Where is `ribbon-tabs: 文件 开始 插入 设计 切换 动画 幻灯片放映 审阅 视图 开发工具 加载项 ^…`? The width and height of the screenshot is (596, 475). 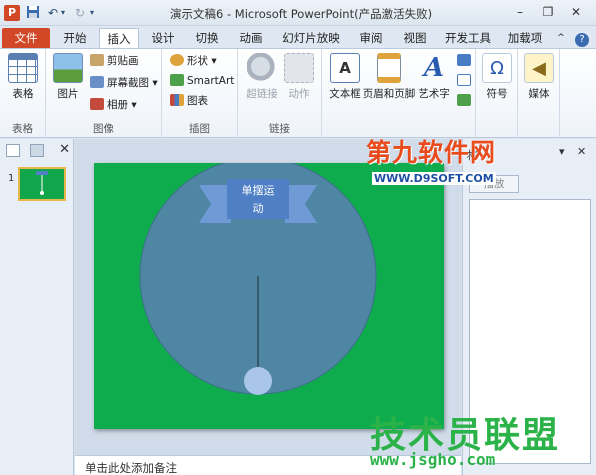 ribbon-tabs: 文件 开始 插入 设计 切换 动画 幻灯片放映 审阅 视图 开发工具 加载项 ^… is located at coordinates (298, 37).